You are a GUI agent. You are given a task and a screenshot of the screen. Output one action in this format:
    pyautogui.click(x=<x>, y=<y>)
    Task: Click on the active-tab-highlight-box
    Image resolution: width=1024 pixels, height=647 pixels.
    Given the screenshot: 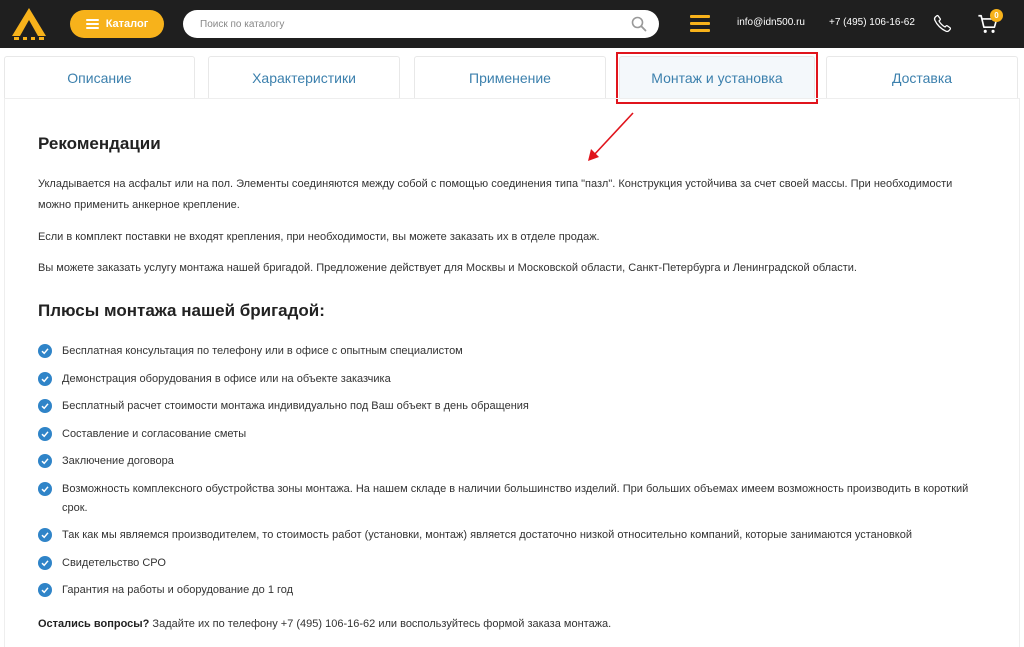 What is the action you would take?
    pyautogui.click(x=717, y=78)
    